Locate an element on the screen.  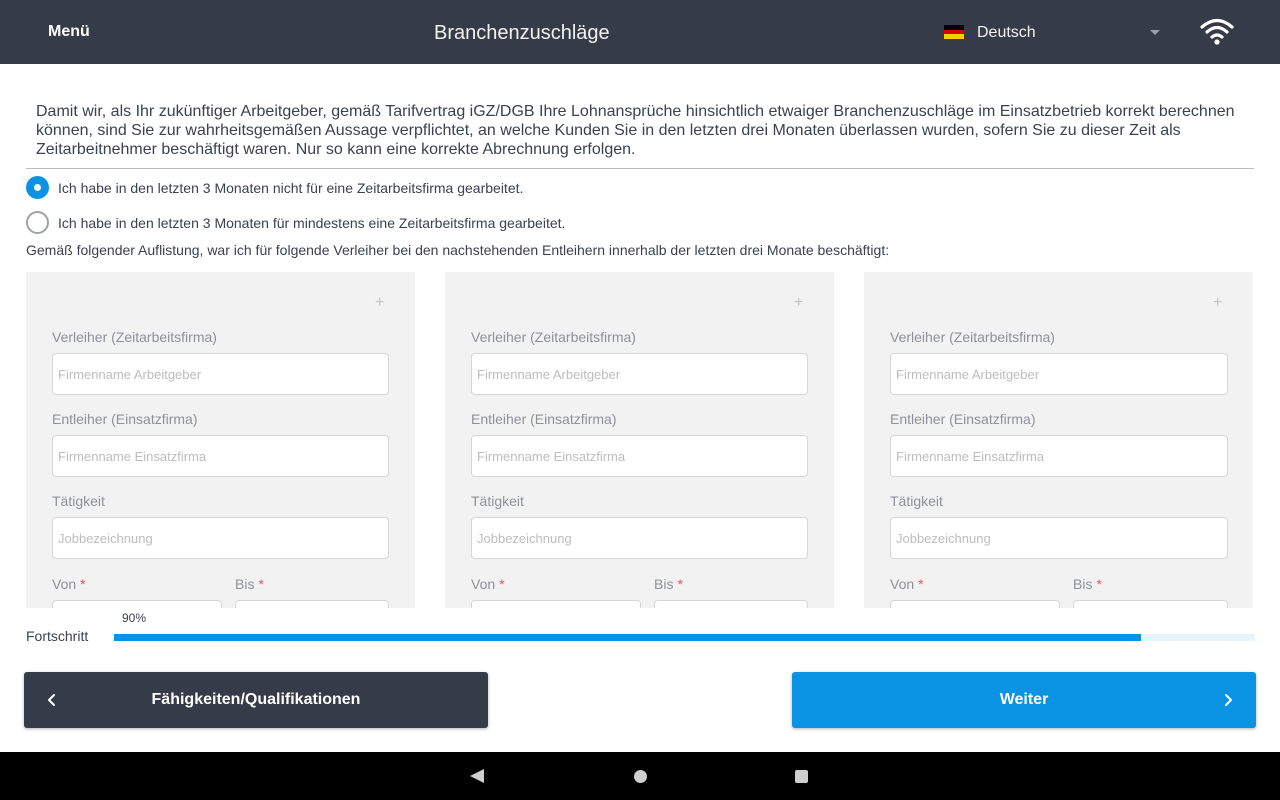
next-button-label: Weiter is located at coordinates (1024, 699).